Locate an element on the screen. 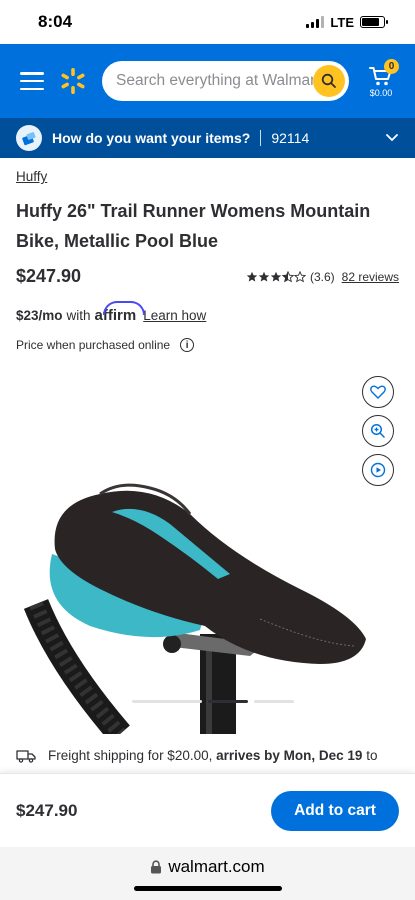 The image size is (415, 900). chevron-down-icon is located at coordinates (392, 138).